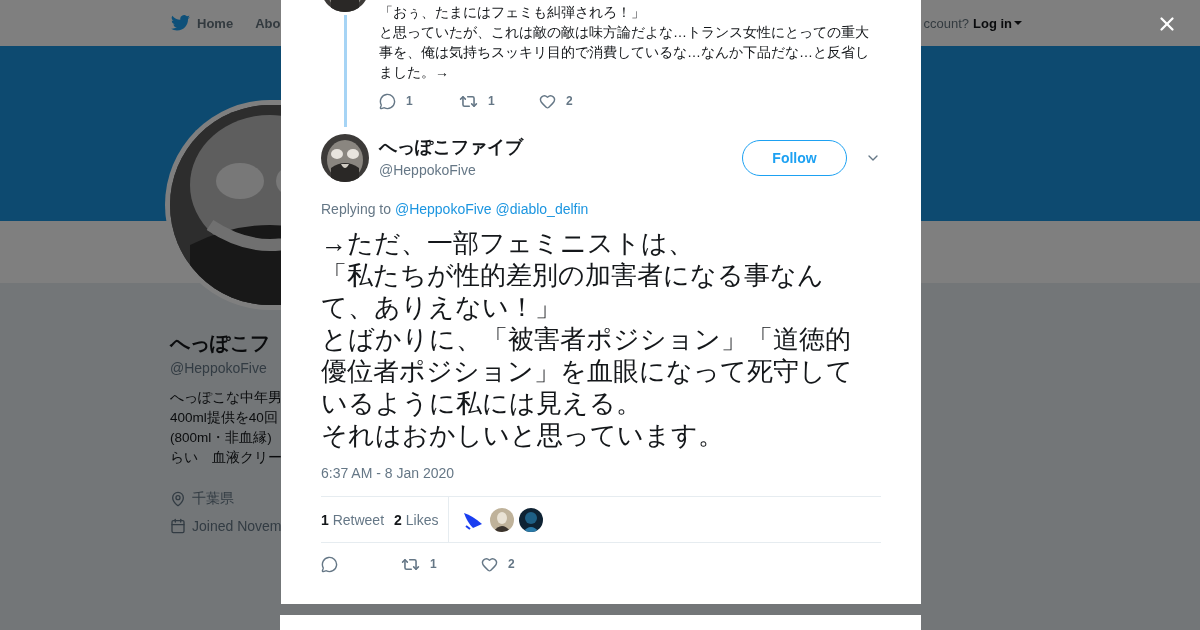  I want to click on profile-handle: @HeppokoFive, so click(219, 368).